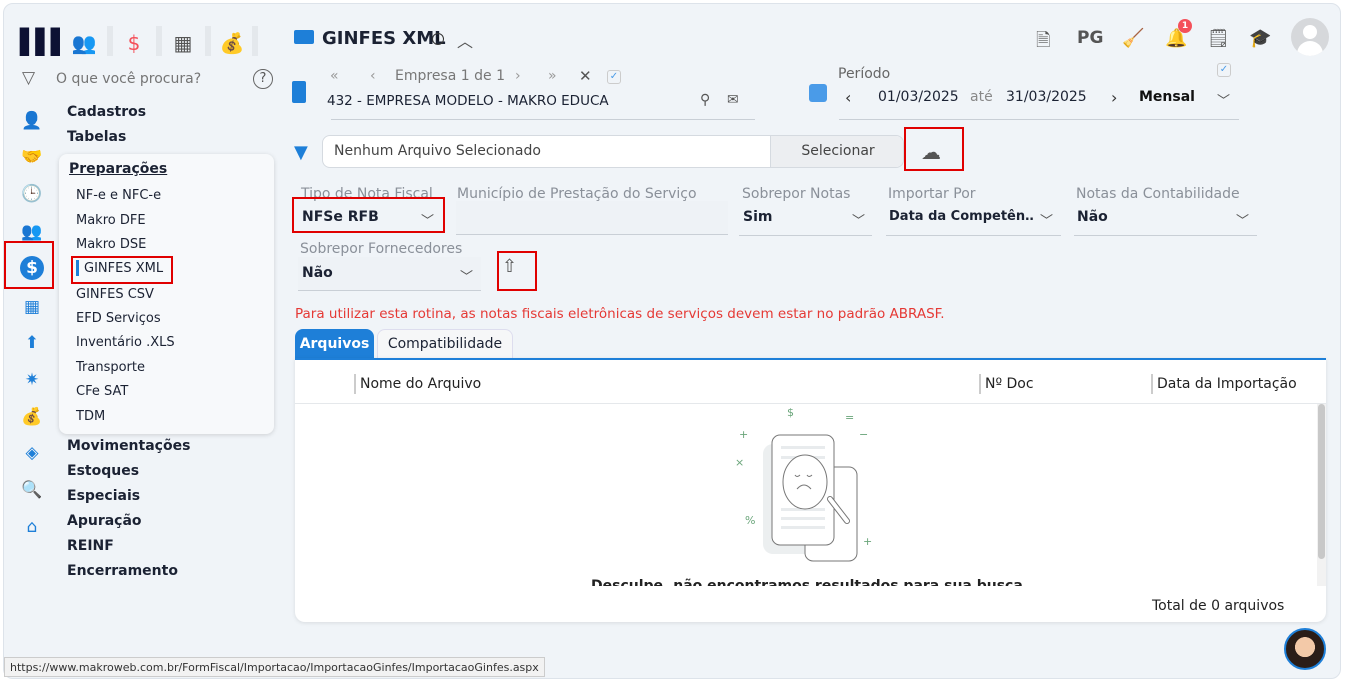 This screenshot has height=684, width=1348. I want to click on search-input, so click(151, 79).